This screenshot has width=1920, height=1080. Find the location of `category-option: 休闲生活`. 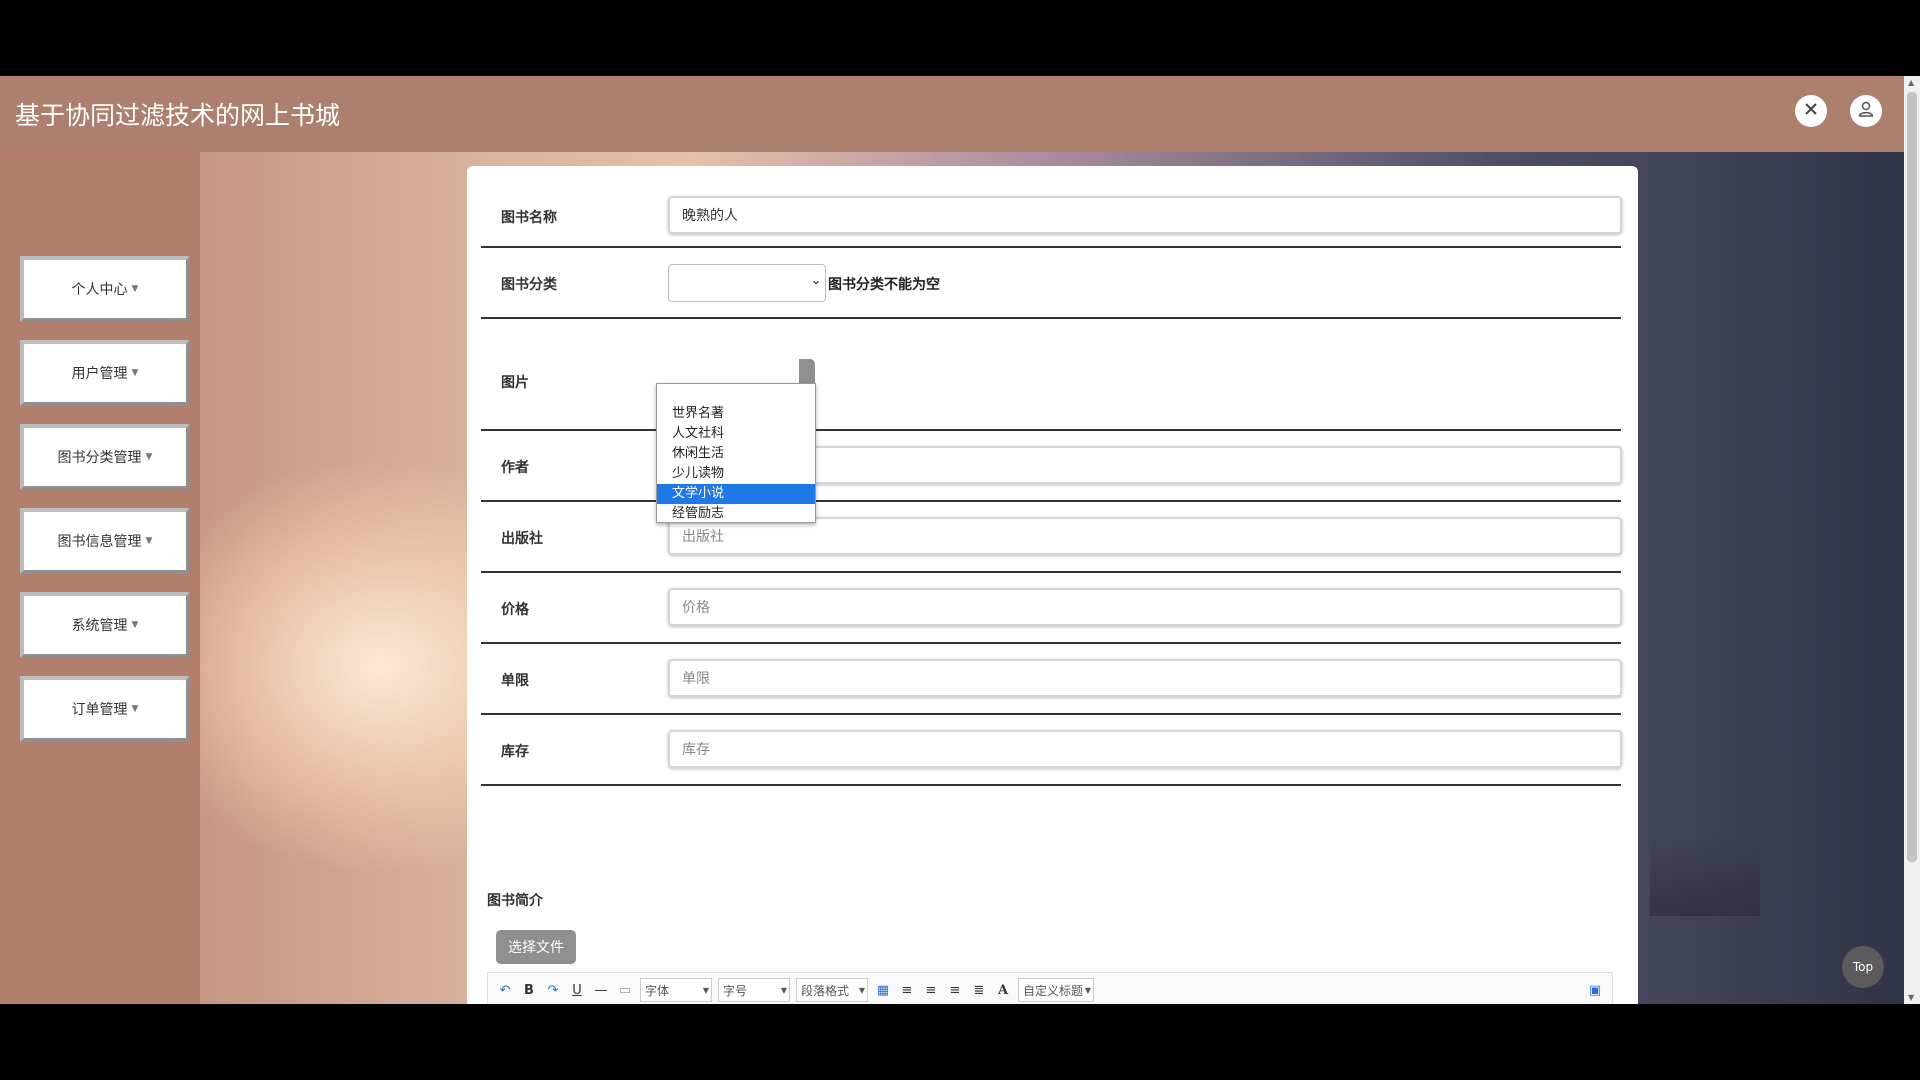

category-option: 休闲生活 is located at coordinates (736, 454).